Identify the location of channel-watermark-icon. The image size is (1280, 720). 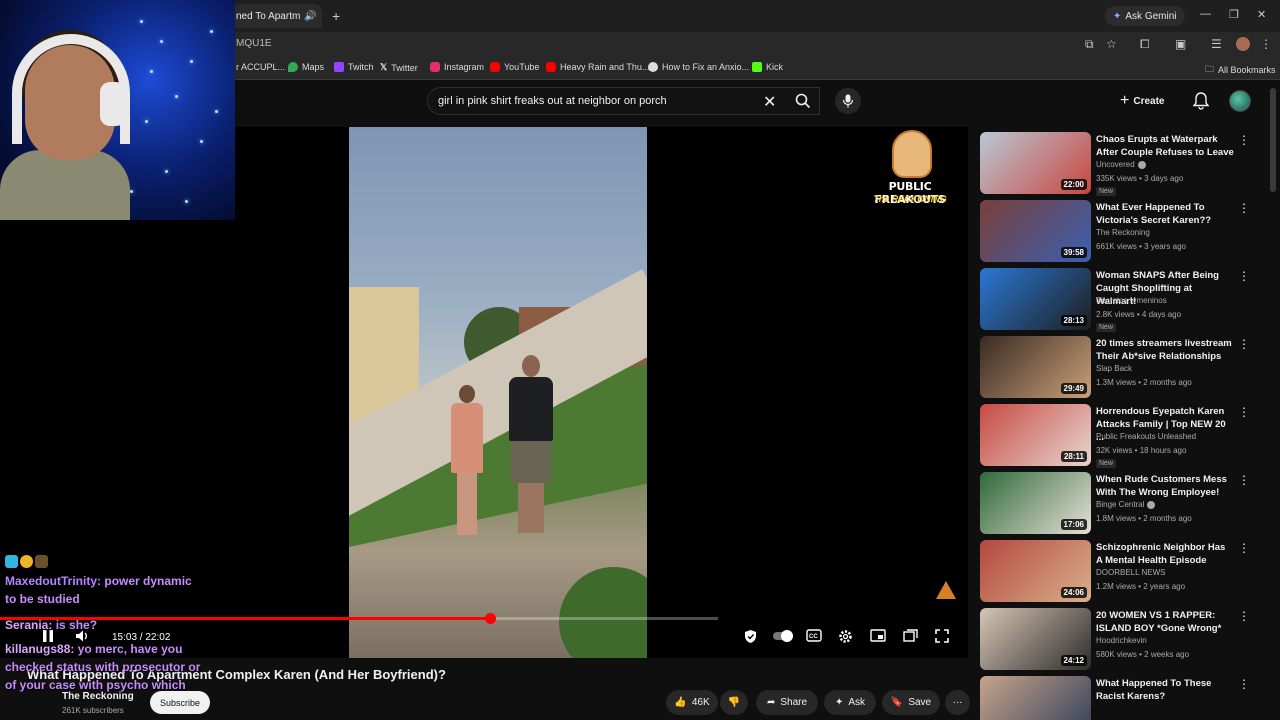
(946, 590).